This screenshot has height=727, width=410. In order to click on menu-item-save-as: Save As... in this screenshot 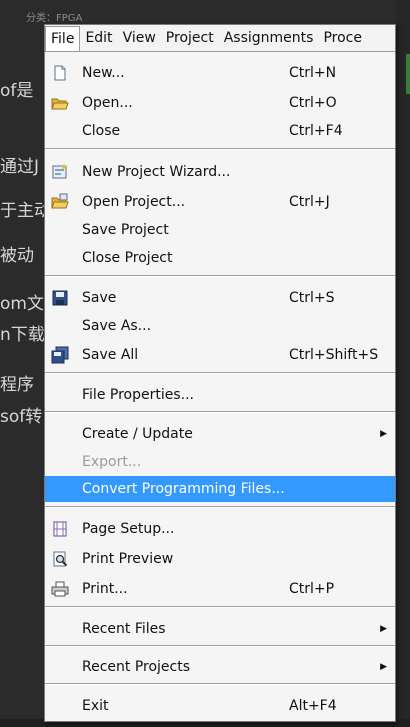, I will do `click(220, 326)`.